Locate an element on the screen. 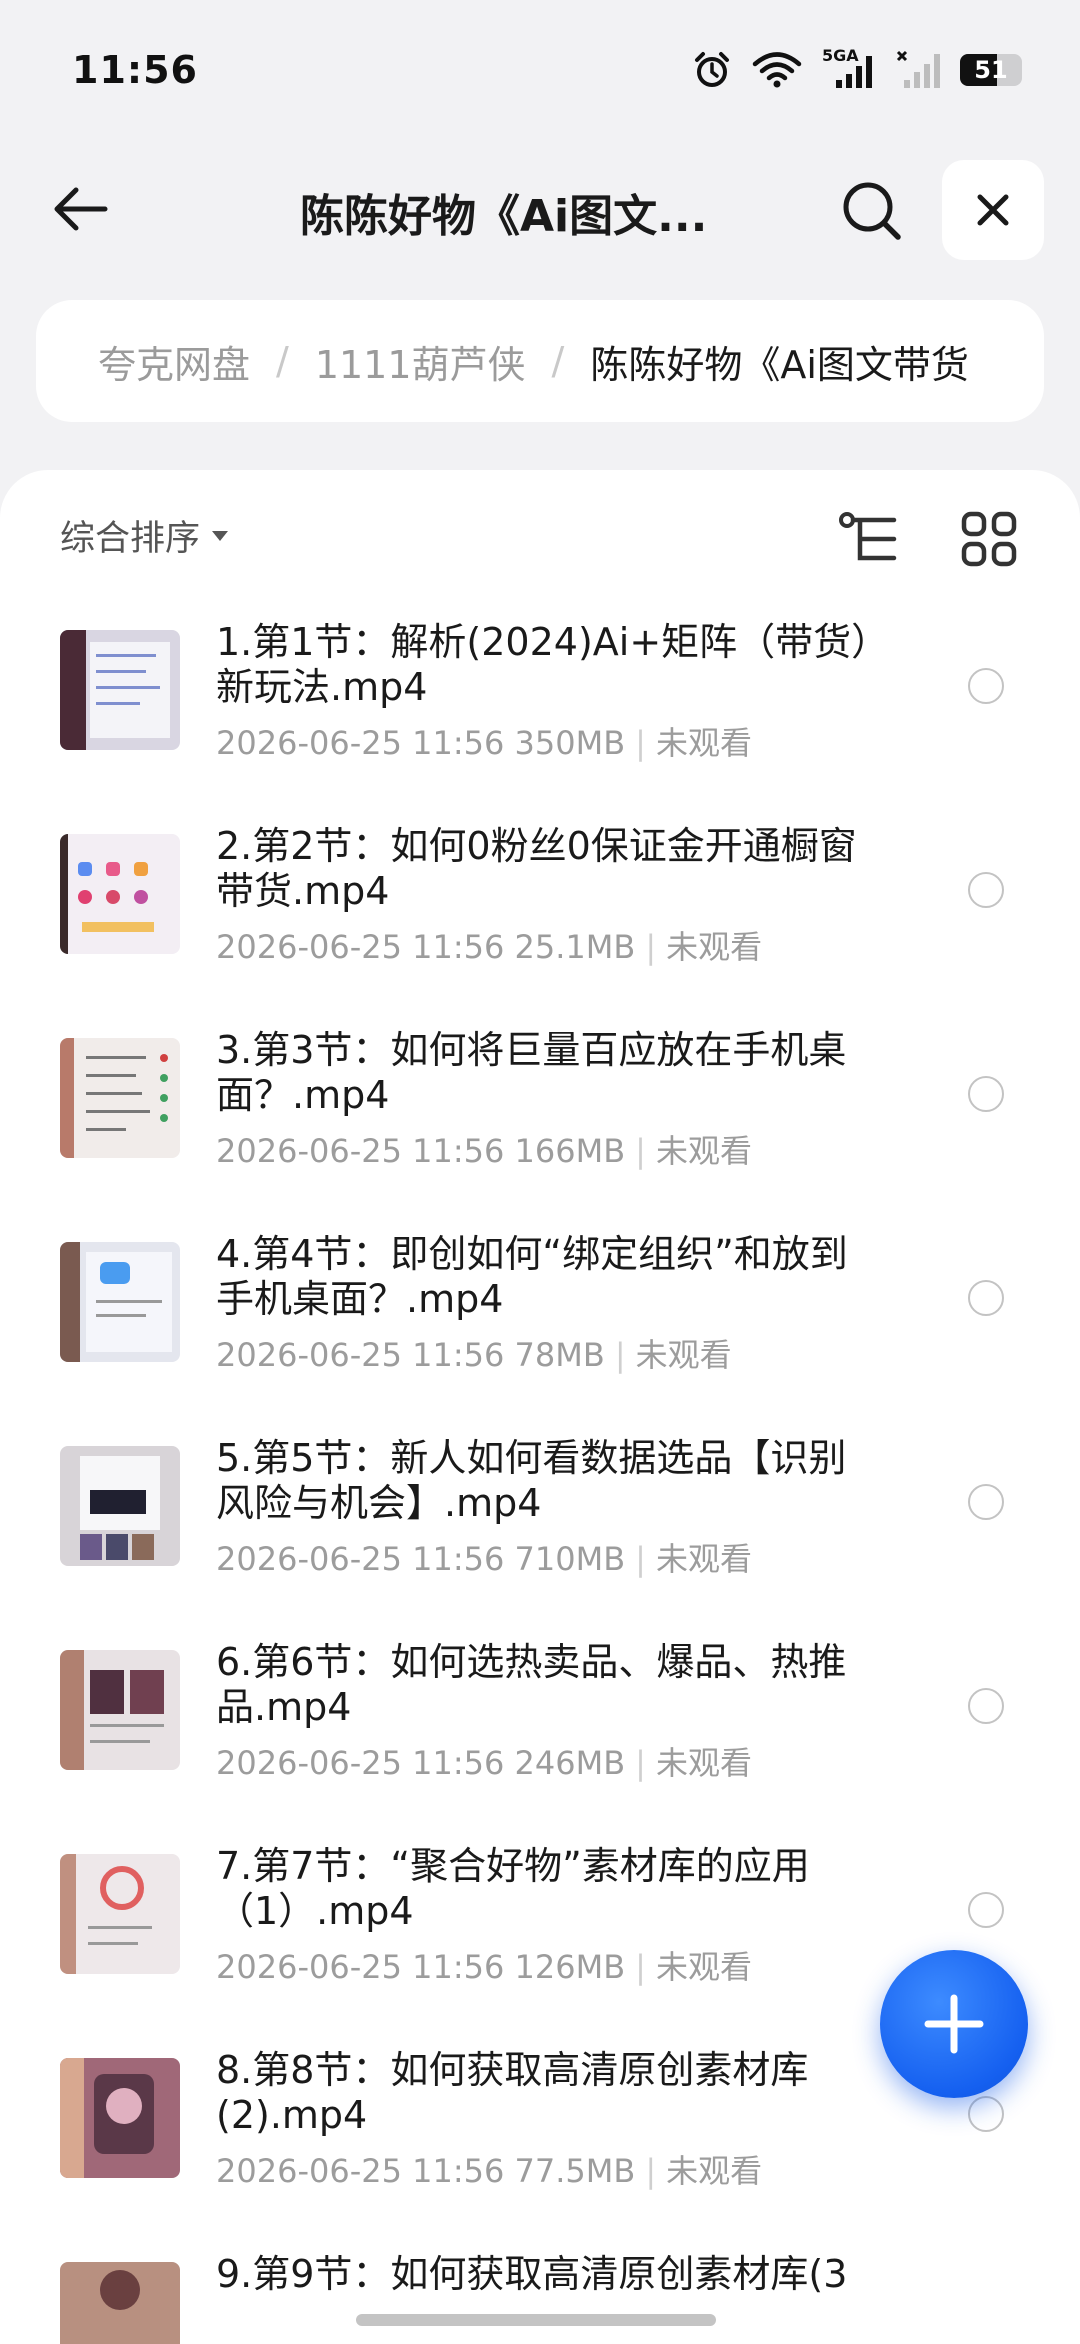 The image size is (1080, 2344). file-size: 77.5MB is located at coordinates (575, 2171).